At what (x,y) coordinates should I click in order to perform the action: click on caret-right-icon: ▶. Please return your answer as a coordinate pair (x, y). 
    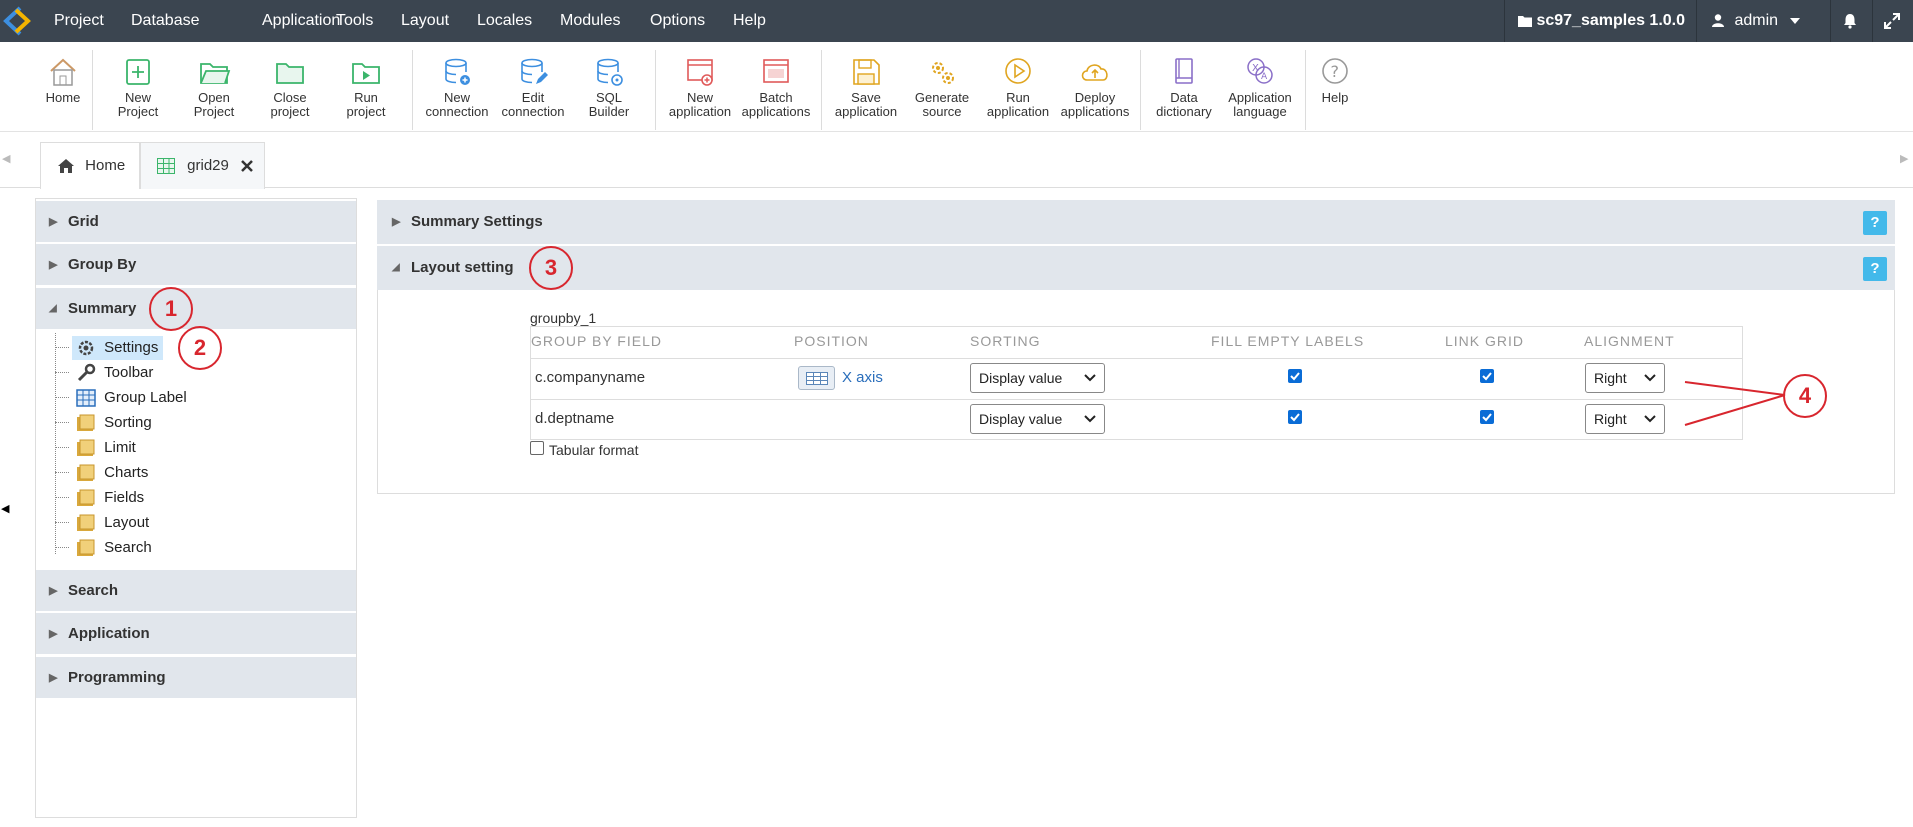
    Looking at the image, I should click on (53, 222).